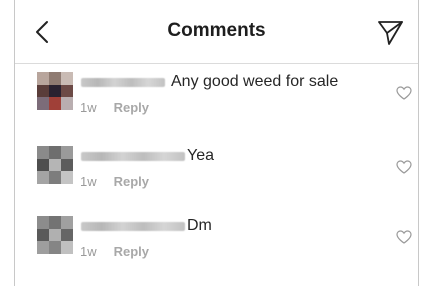 The image size is (435, 286). Describe the element at coordinates (200, 155) in the screenshot. I see `comment-text: Yea` at that location.